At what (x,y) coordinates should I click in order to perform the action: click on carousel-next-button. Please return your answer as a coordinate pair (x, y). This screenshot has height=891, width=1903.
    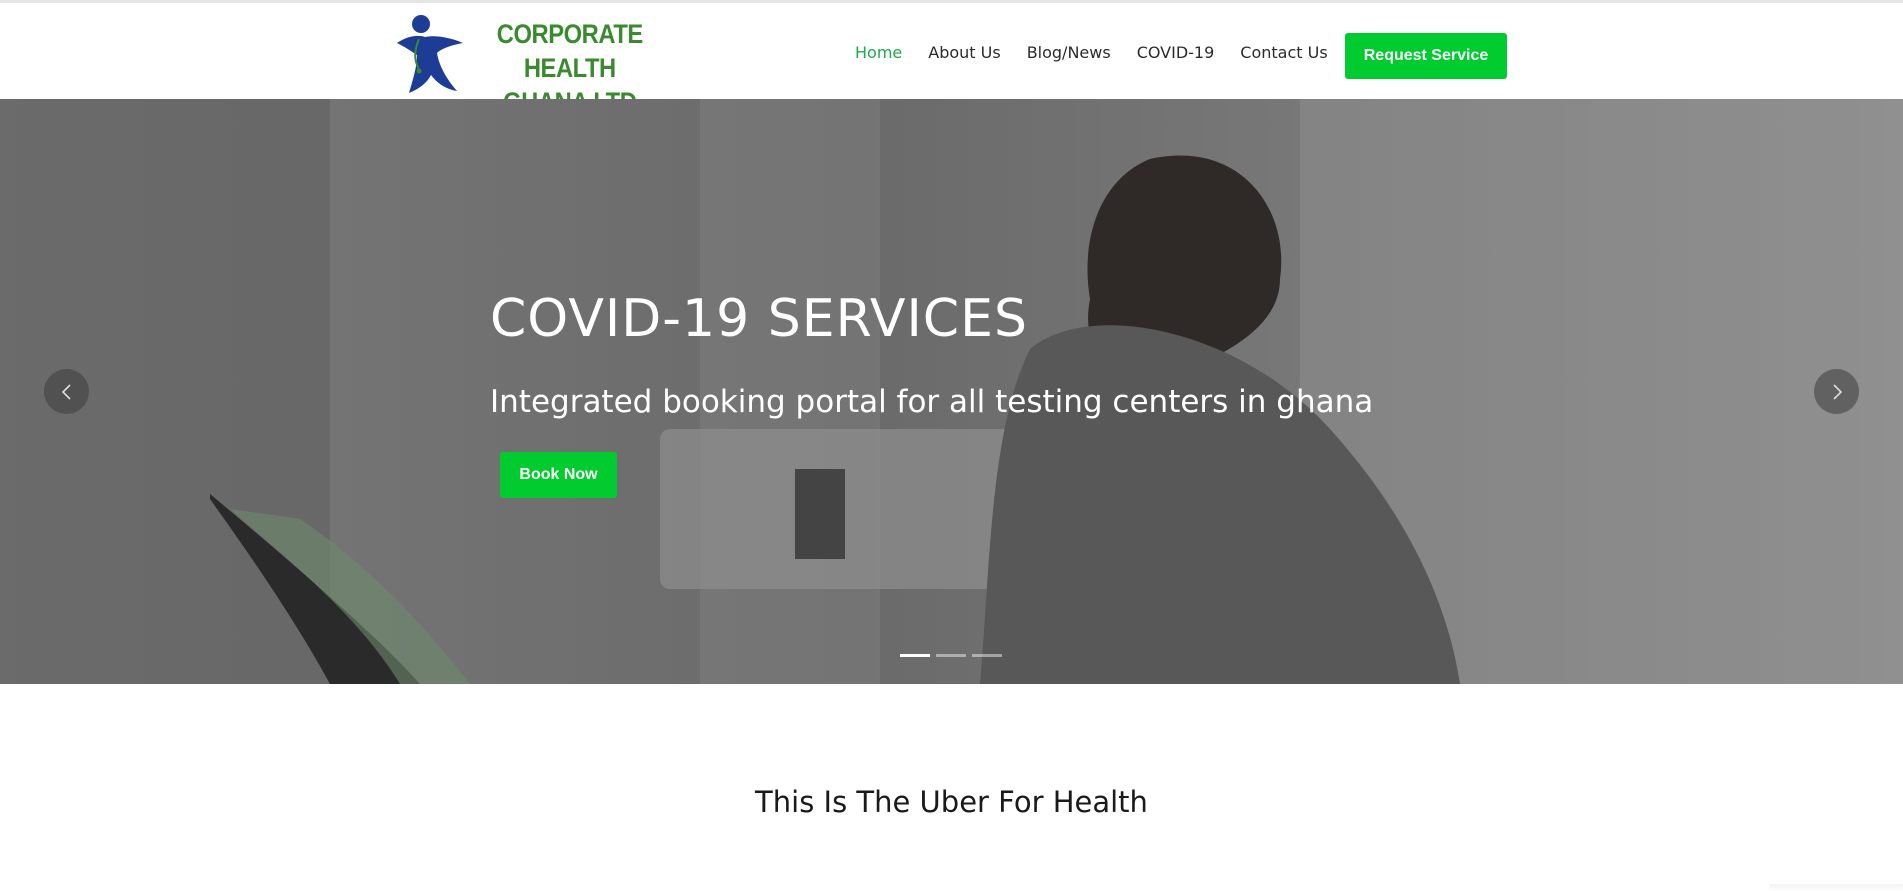
    Looking at the image, I should click on (1836, 391).